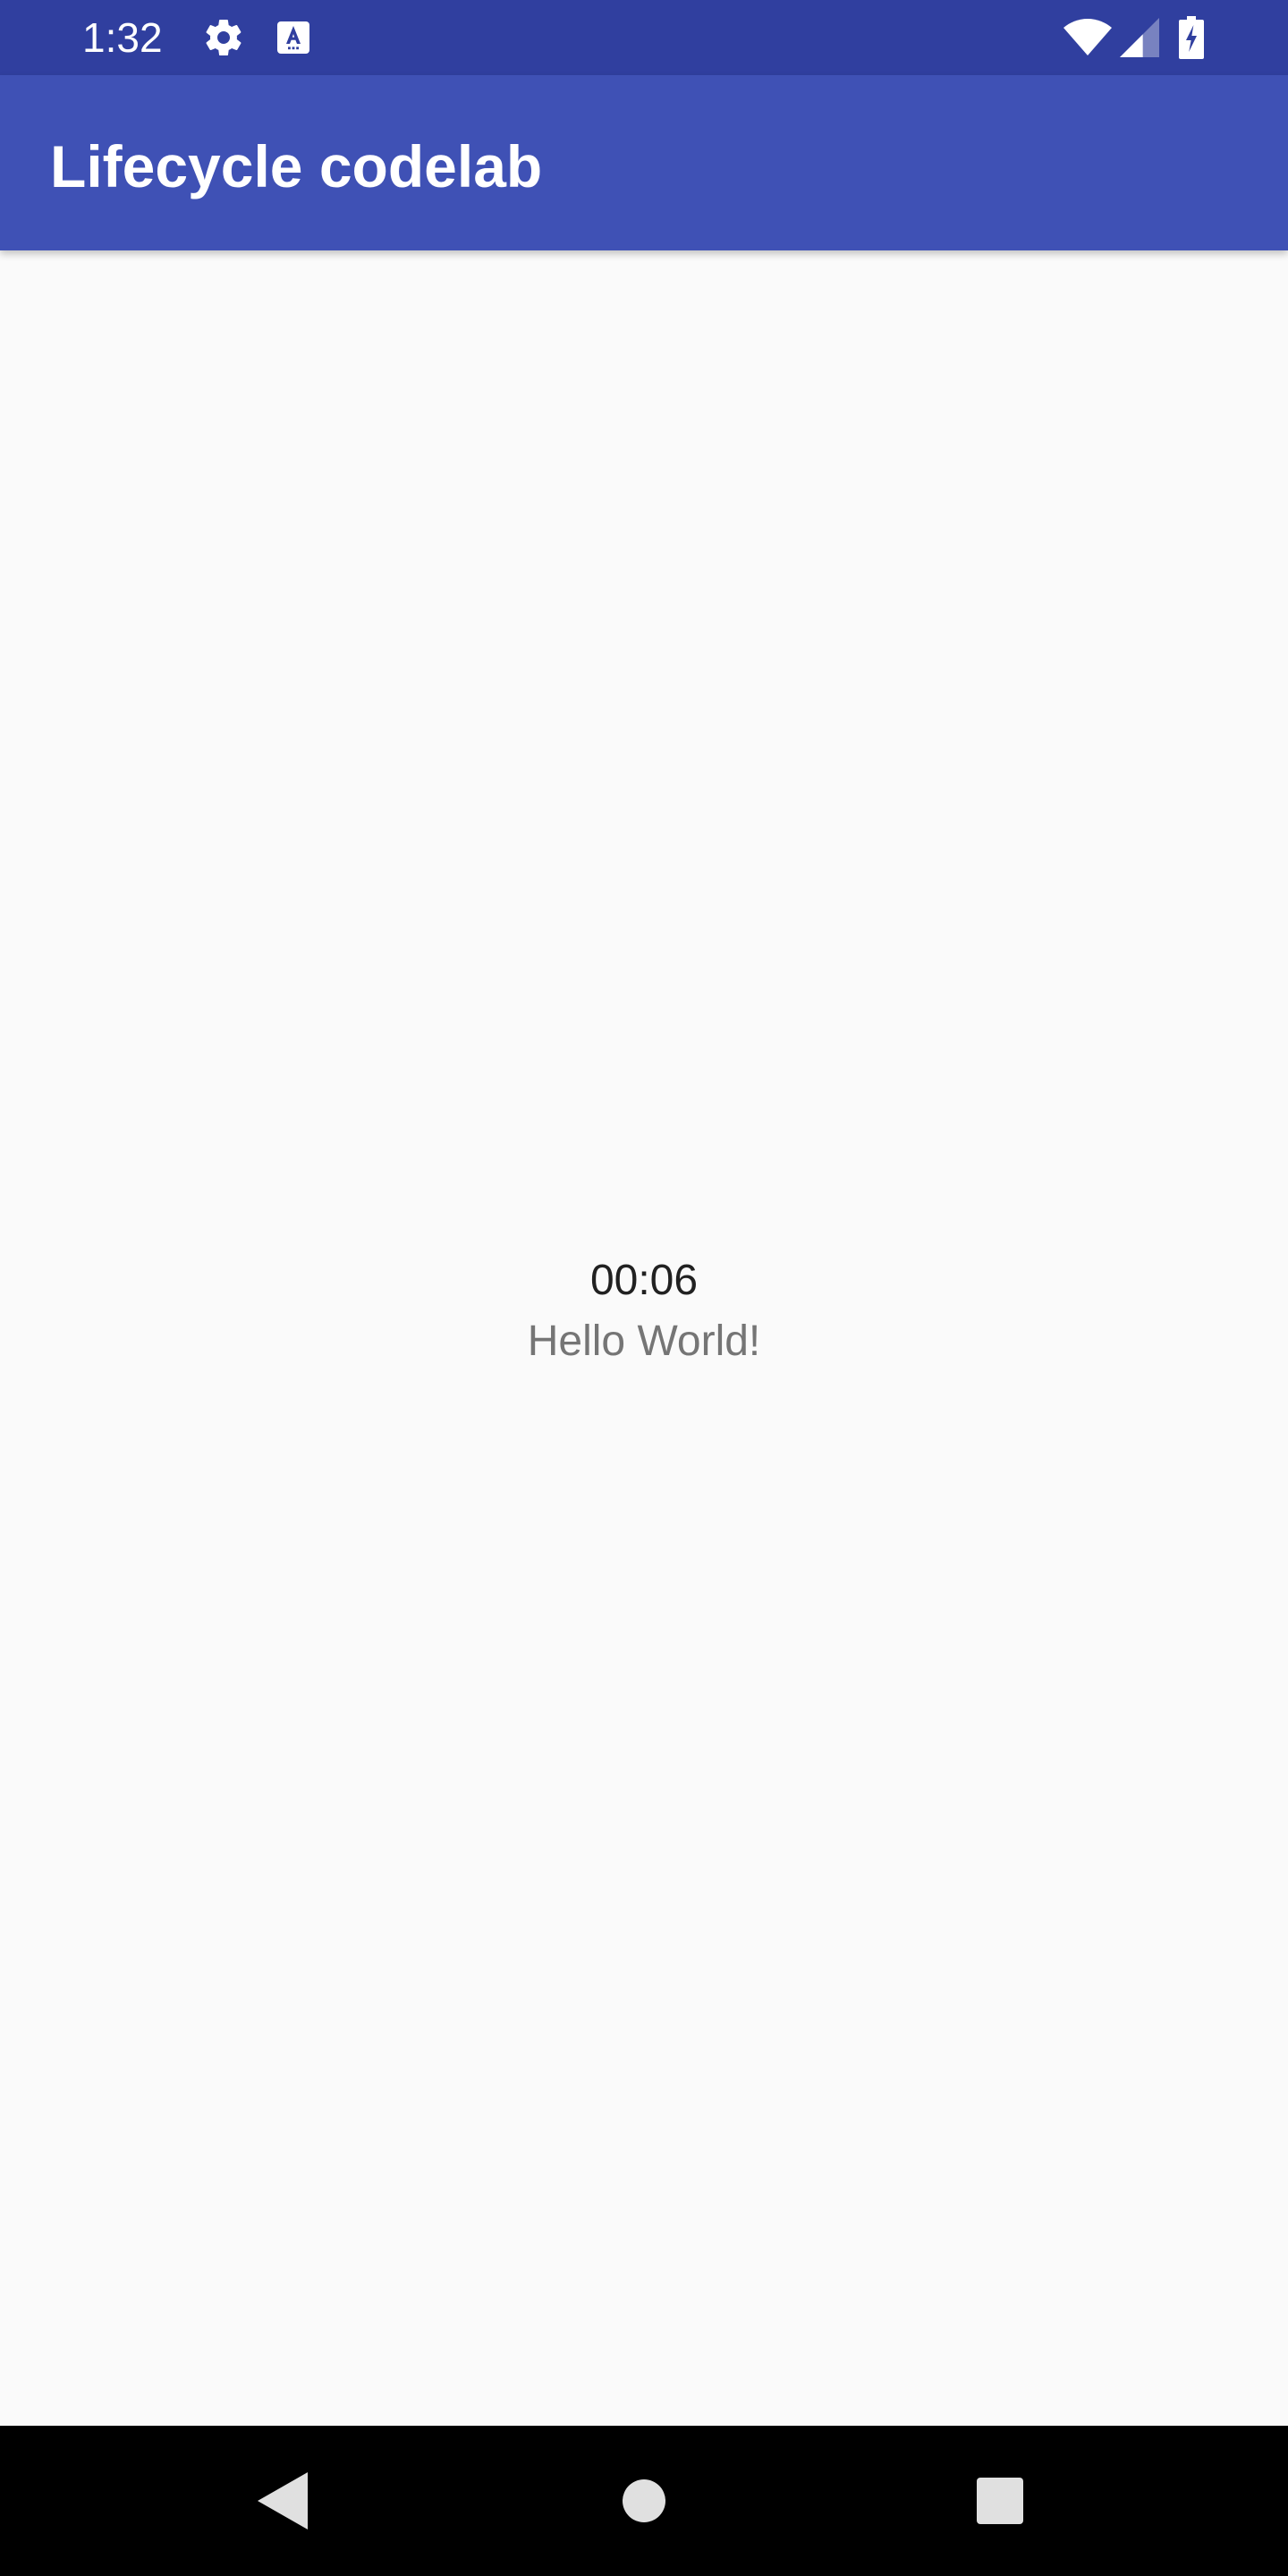 This screenshot has height=2576, width=1288. I want to click on home-icon, so click(644, 2501).